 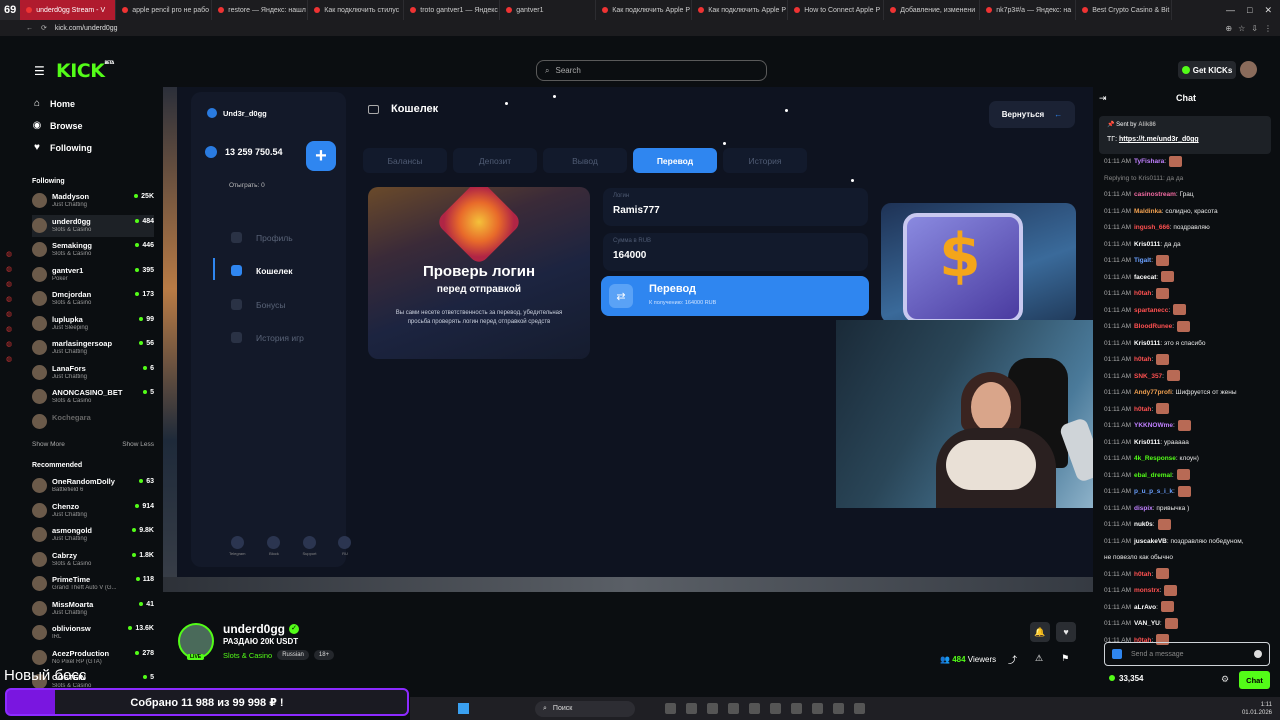 What do you see at coordinates (93, 275) in the screenshot?
I see `channel-item: gantver1 Poker 395` at bounding box center [93, 275].